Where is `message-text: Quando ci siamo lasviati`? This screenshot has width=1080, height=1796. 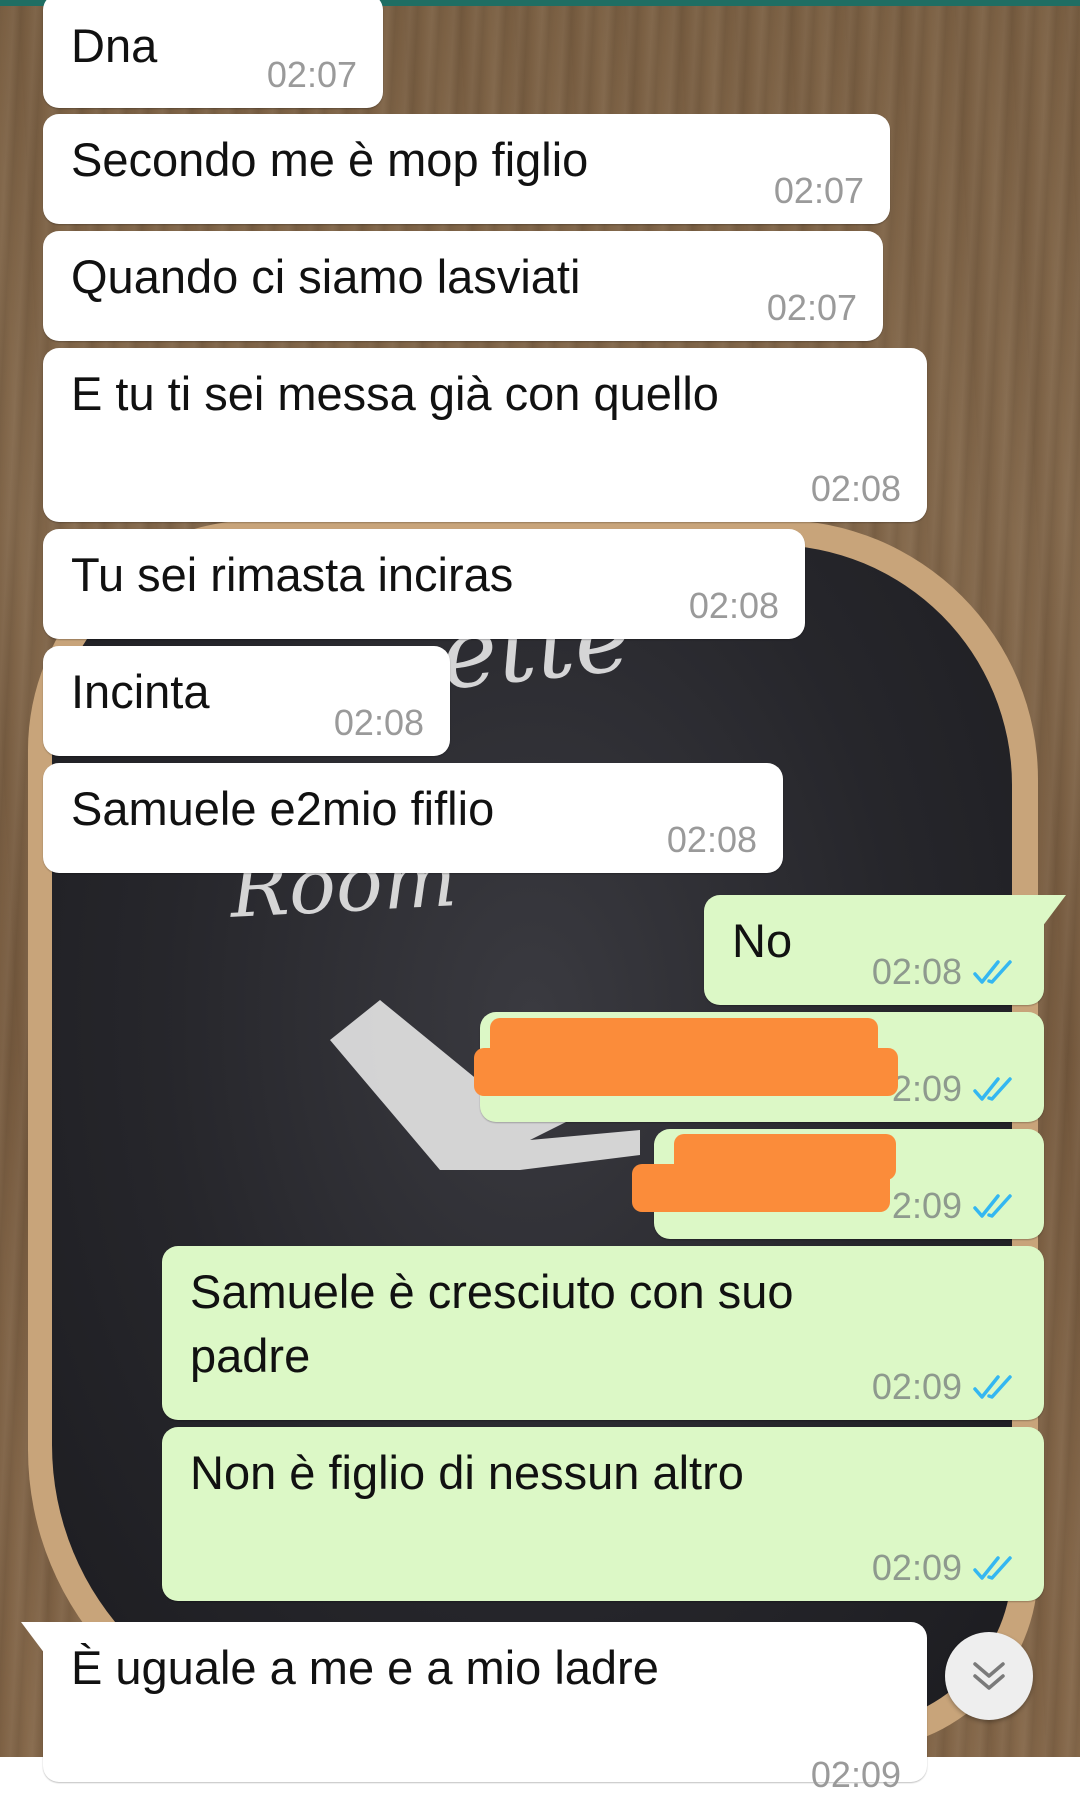
message-text: Quando ci siamo lasviati is located at coordinates (326, 276).